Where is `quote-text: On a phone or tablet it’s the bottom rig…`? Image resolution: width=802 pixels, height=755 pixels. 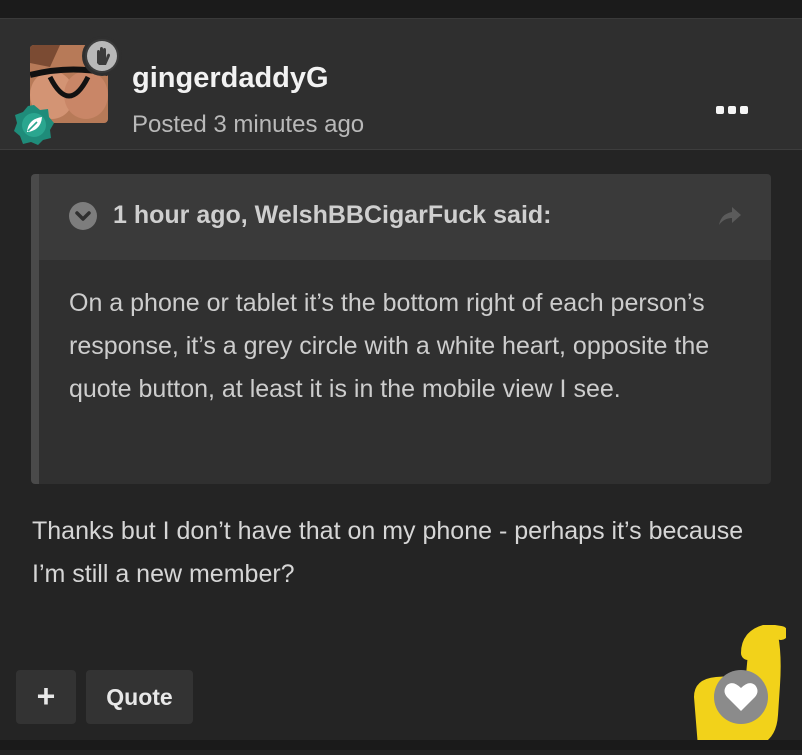
quote-text: On a phone or tablet it’s the bottom rig… is located at coordinates (389, 346).